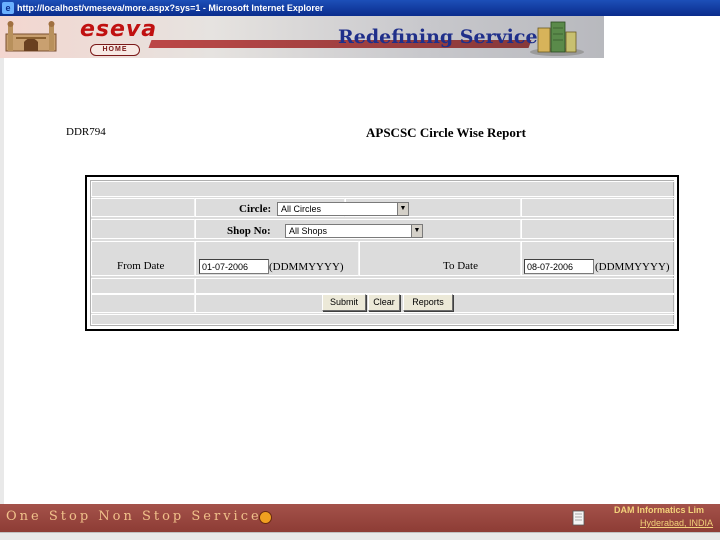 The height and width of the screenshot is (540, 720). What do you see at coordinates (354, 231) in the screenshot?
I see `shop-no-select: All Shops ▼` at bounding box center [354, 231].